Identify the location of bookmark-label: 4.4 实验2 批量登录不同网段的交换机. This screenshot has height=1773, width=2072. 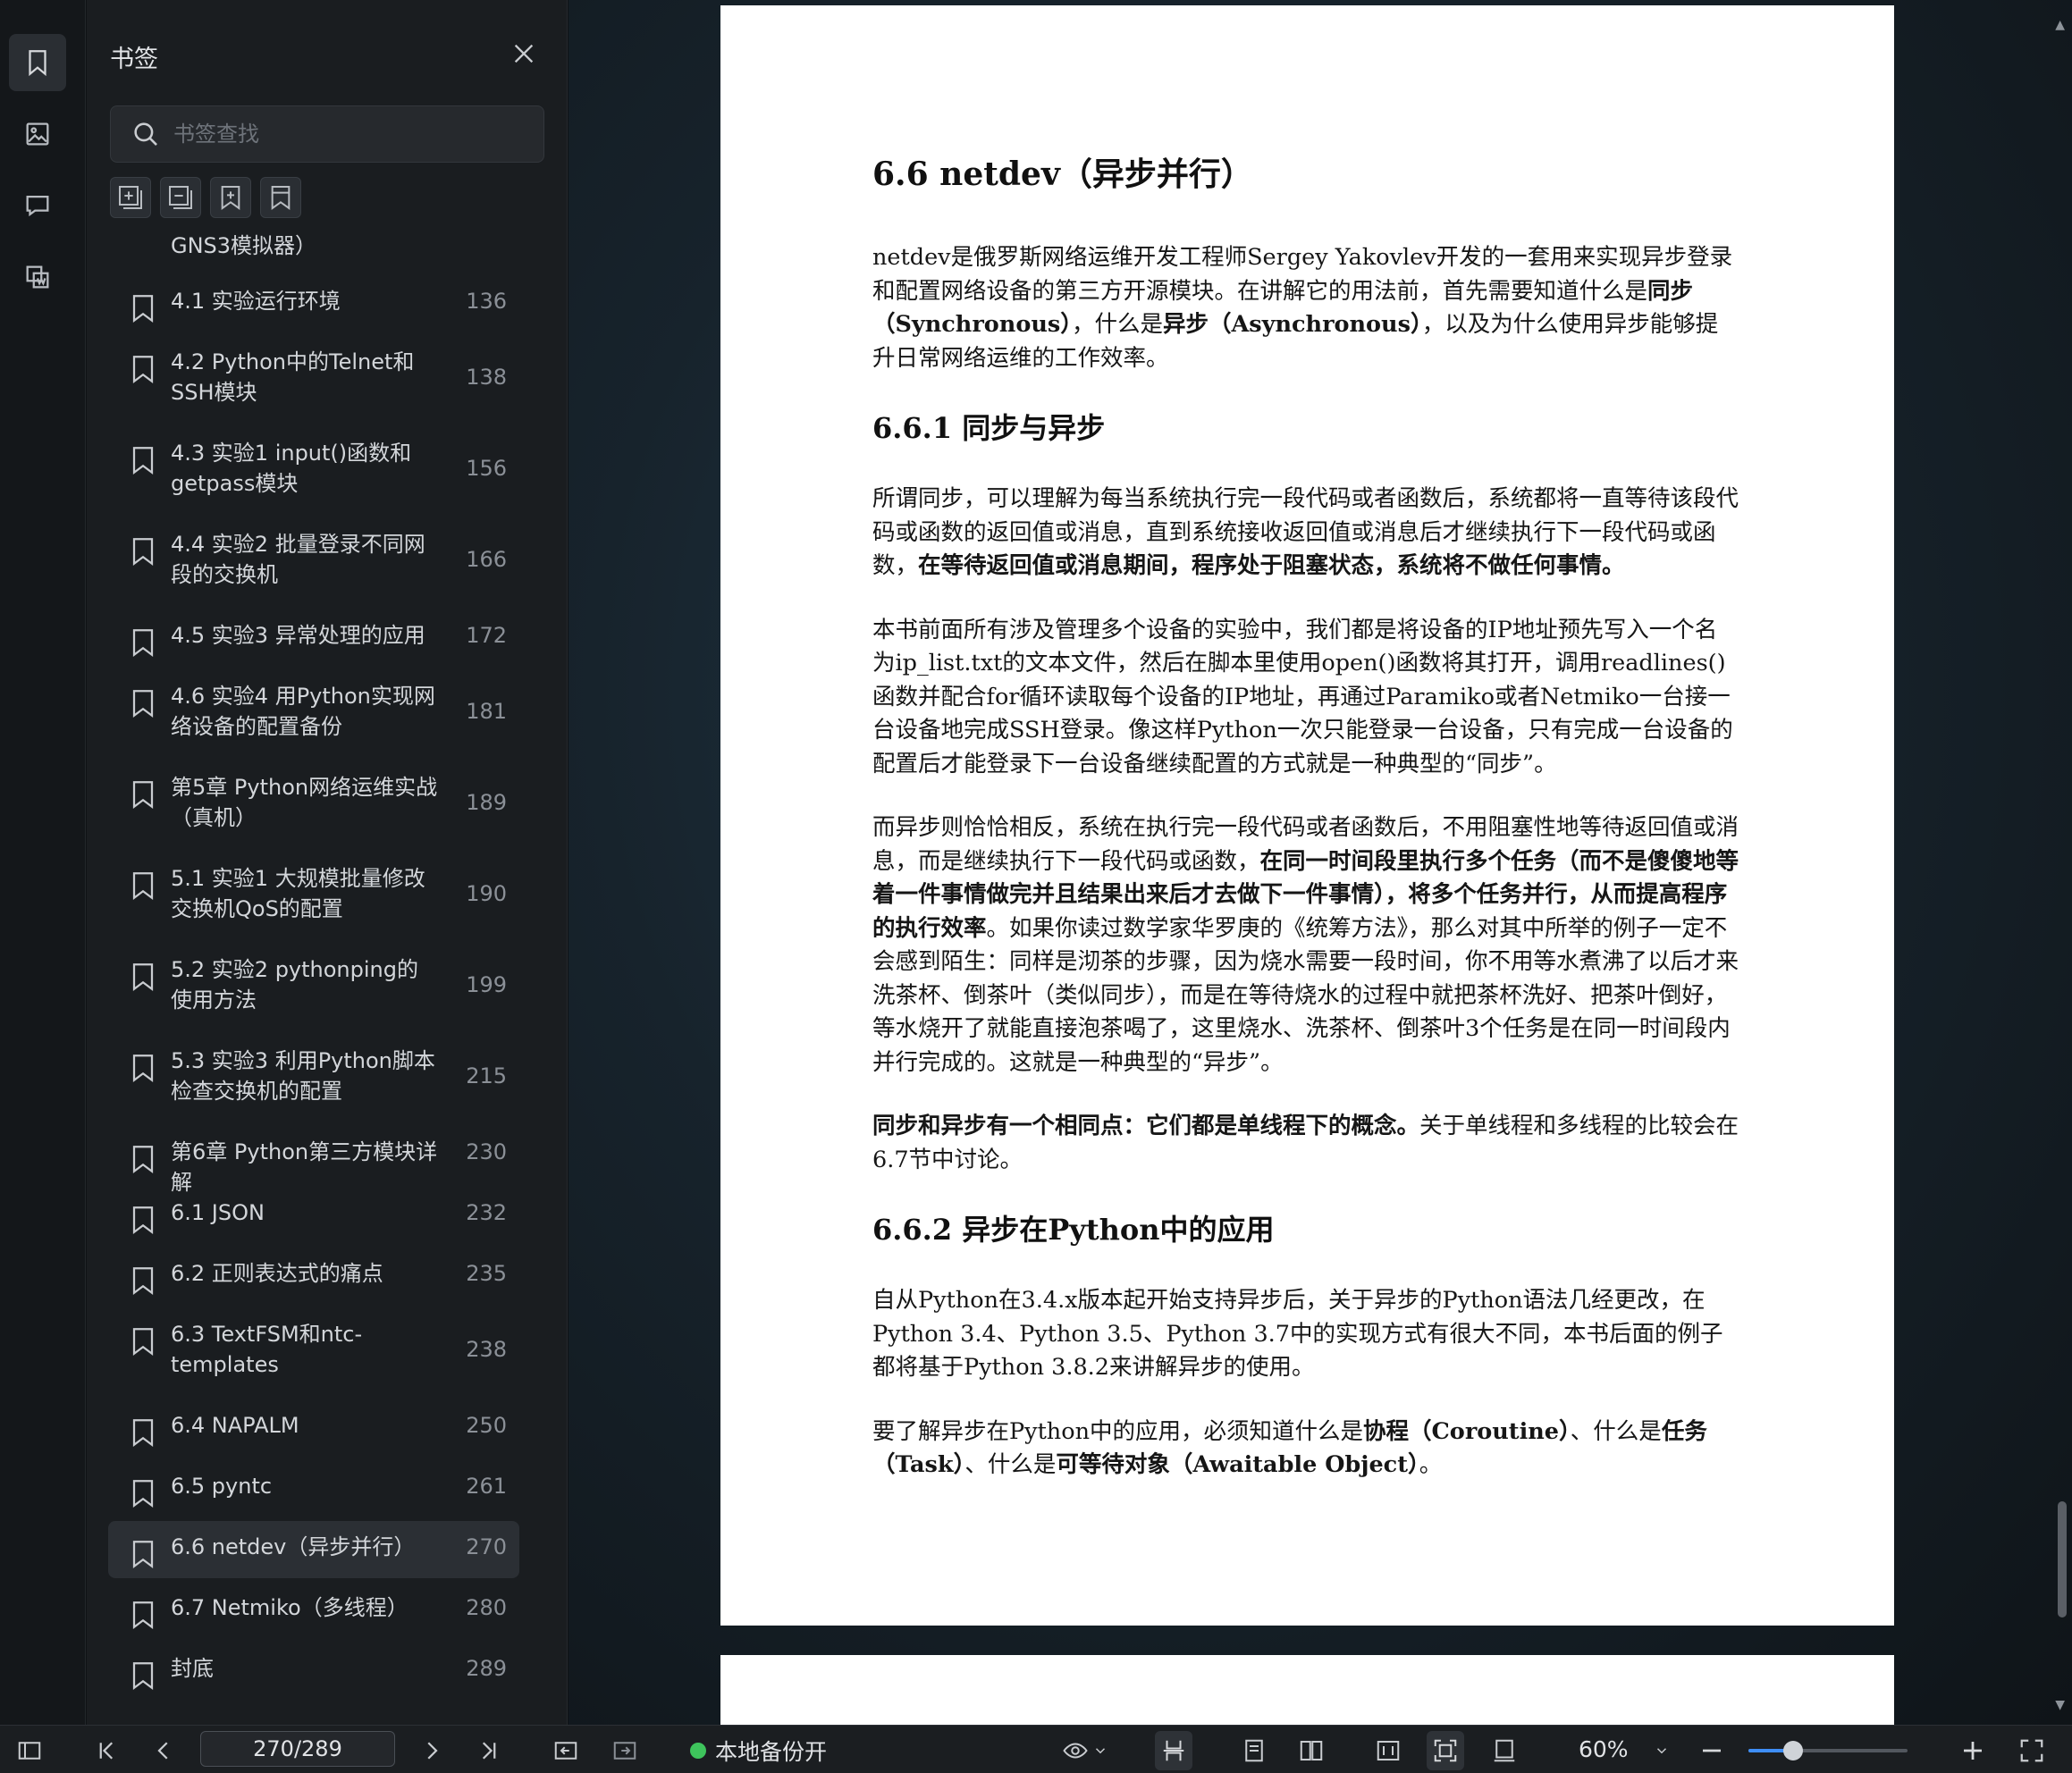
(298, 560).